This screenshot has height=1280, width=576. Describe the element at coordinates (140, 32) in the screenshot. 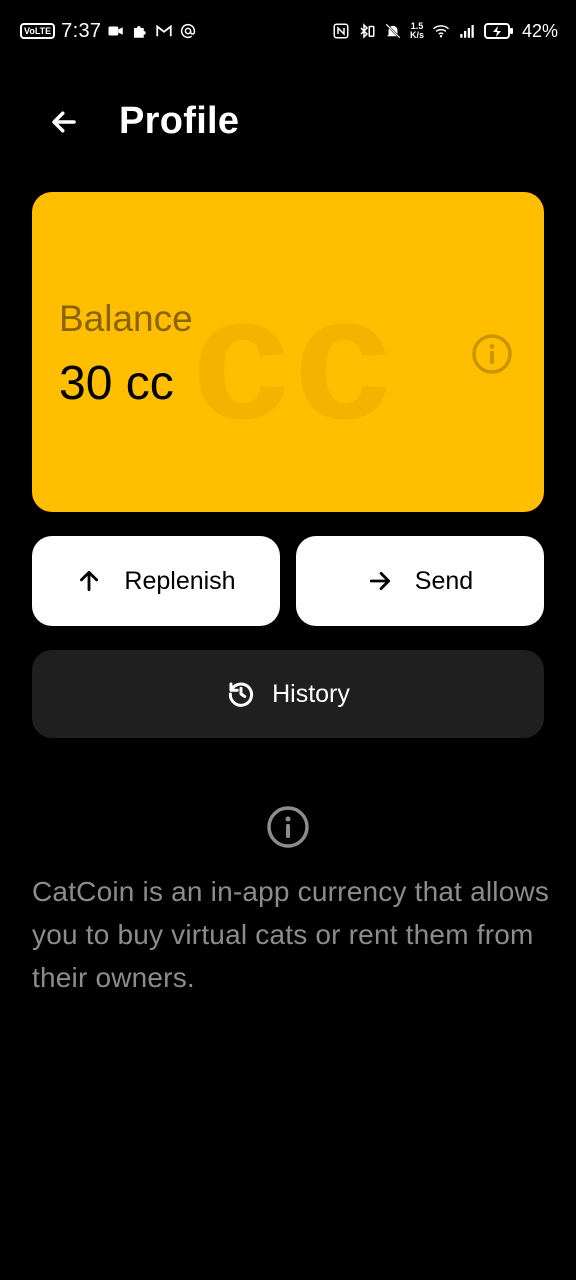

I see `puzzle-icon` at that location.